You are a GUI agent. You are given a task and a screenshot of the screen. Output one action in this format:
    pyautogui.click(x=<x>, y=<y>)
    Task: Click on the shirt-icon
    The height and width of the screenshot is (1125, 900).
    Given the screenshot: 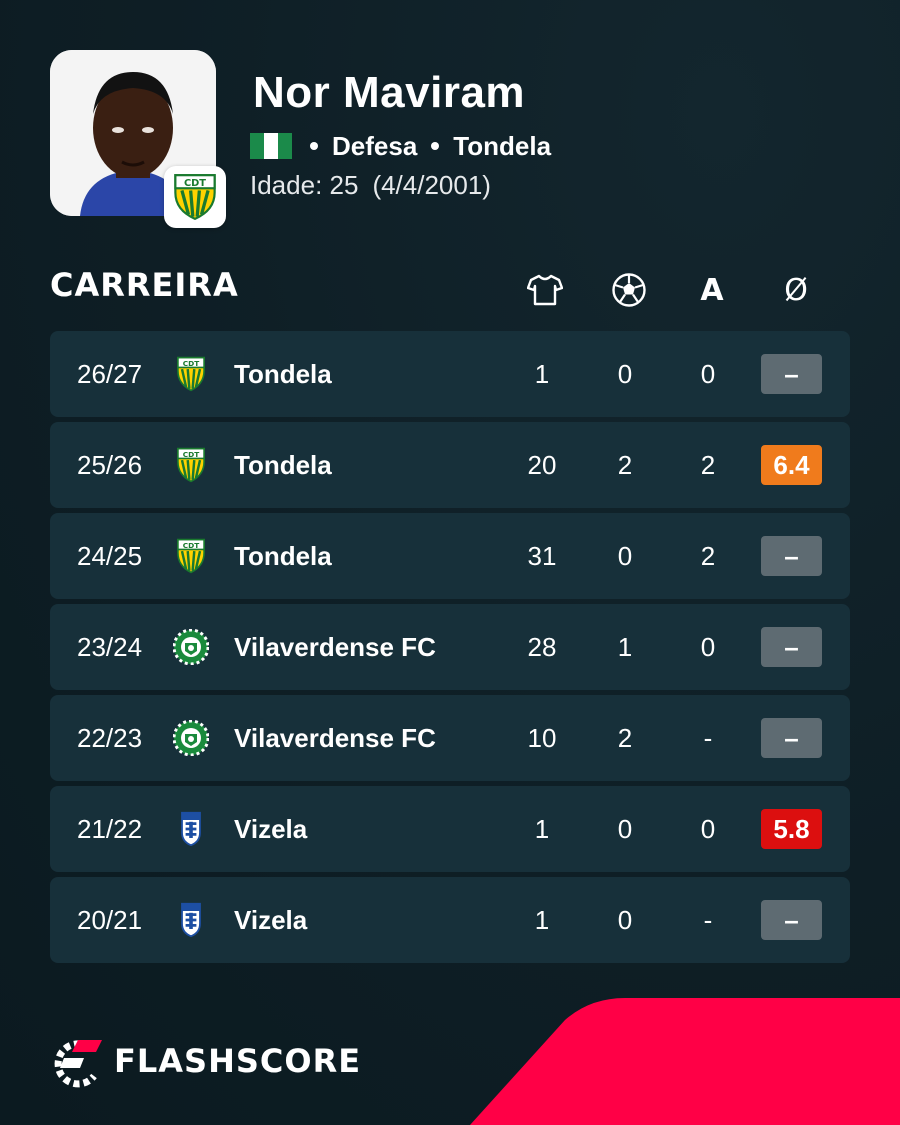 What is the action you would take?
    pyautogui.click(x=545, y=290)
    